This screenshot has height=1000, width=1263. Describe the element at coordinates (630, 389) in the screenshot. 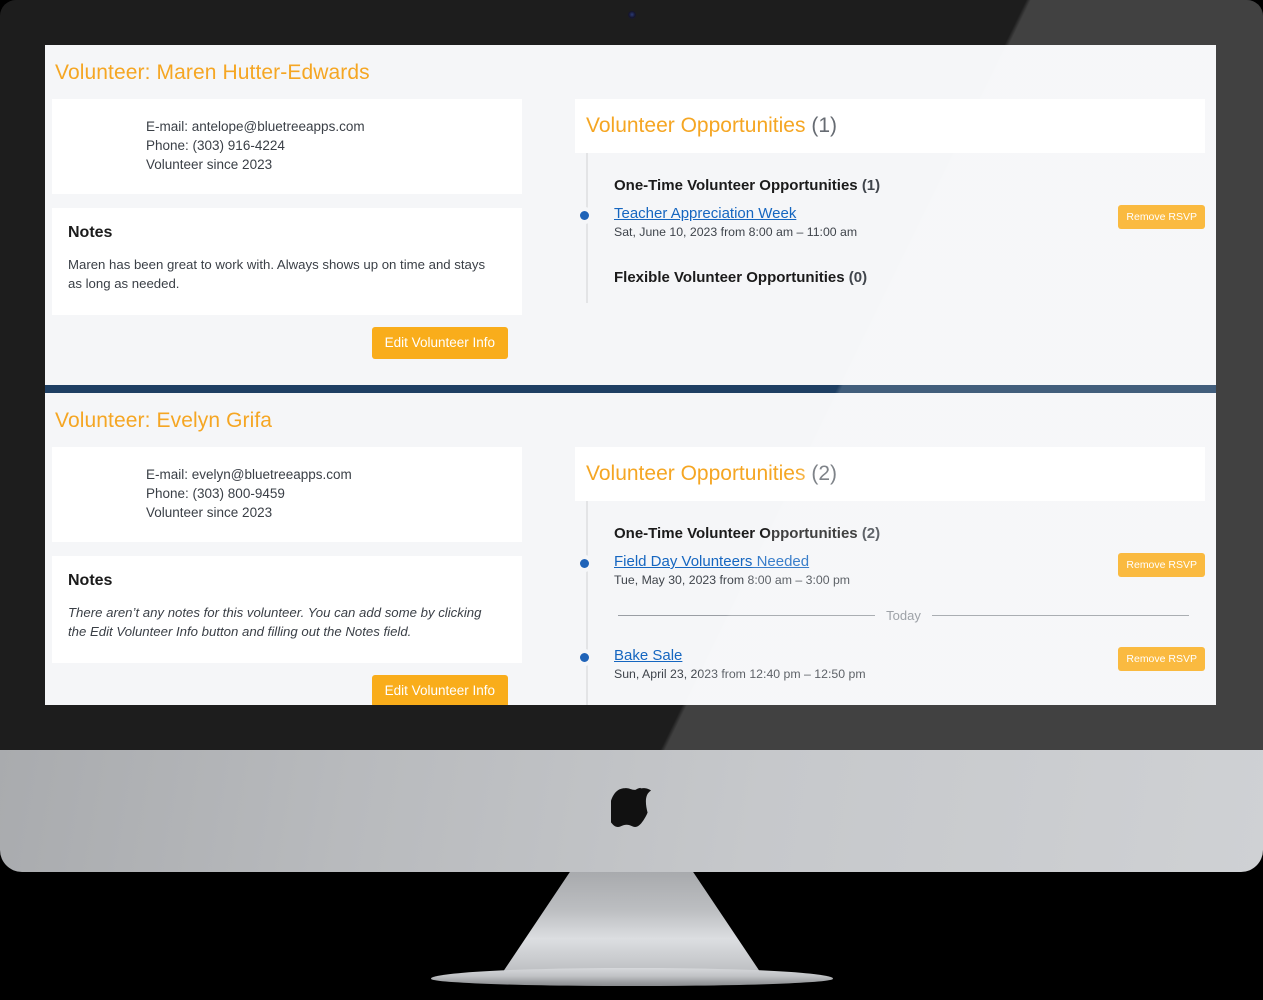

I see `section-divider` at that location.